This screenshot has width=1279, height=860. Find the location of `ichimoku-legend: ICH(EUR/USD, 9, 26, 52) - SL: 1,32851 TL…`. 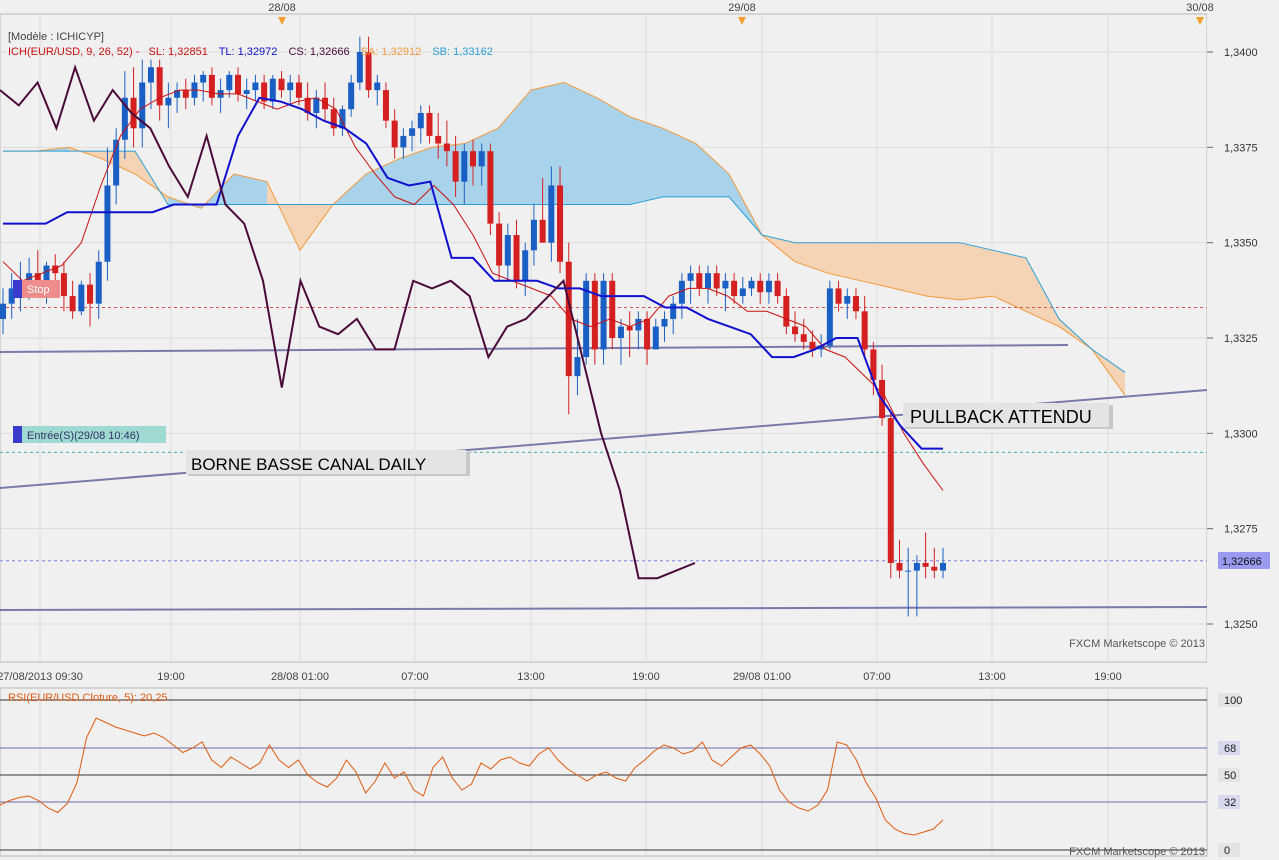

ichimoku-legend: ICH(EUR/USD, 9, 26, 52) - SL: 1,32851 TL… is located at coordinates (250, 52).